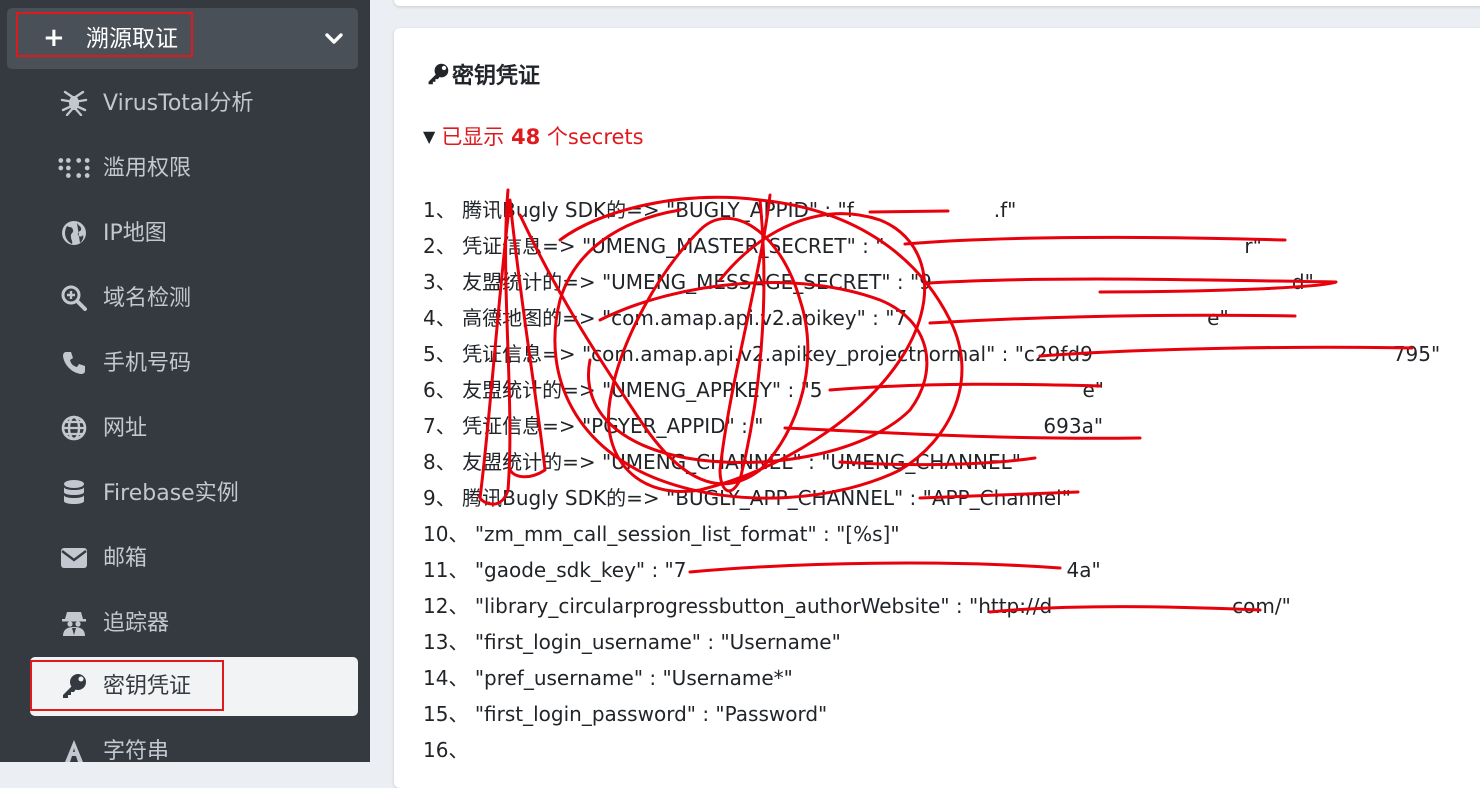 The height and width of the screenshot is (788, 1480). Describe the element at coordinates (439, 498) in the screenshot. I see `item-number: 9、` at that location.